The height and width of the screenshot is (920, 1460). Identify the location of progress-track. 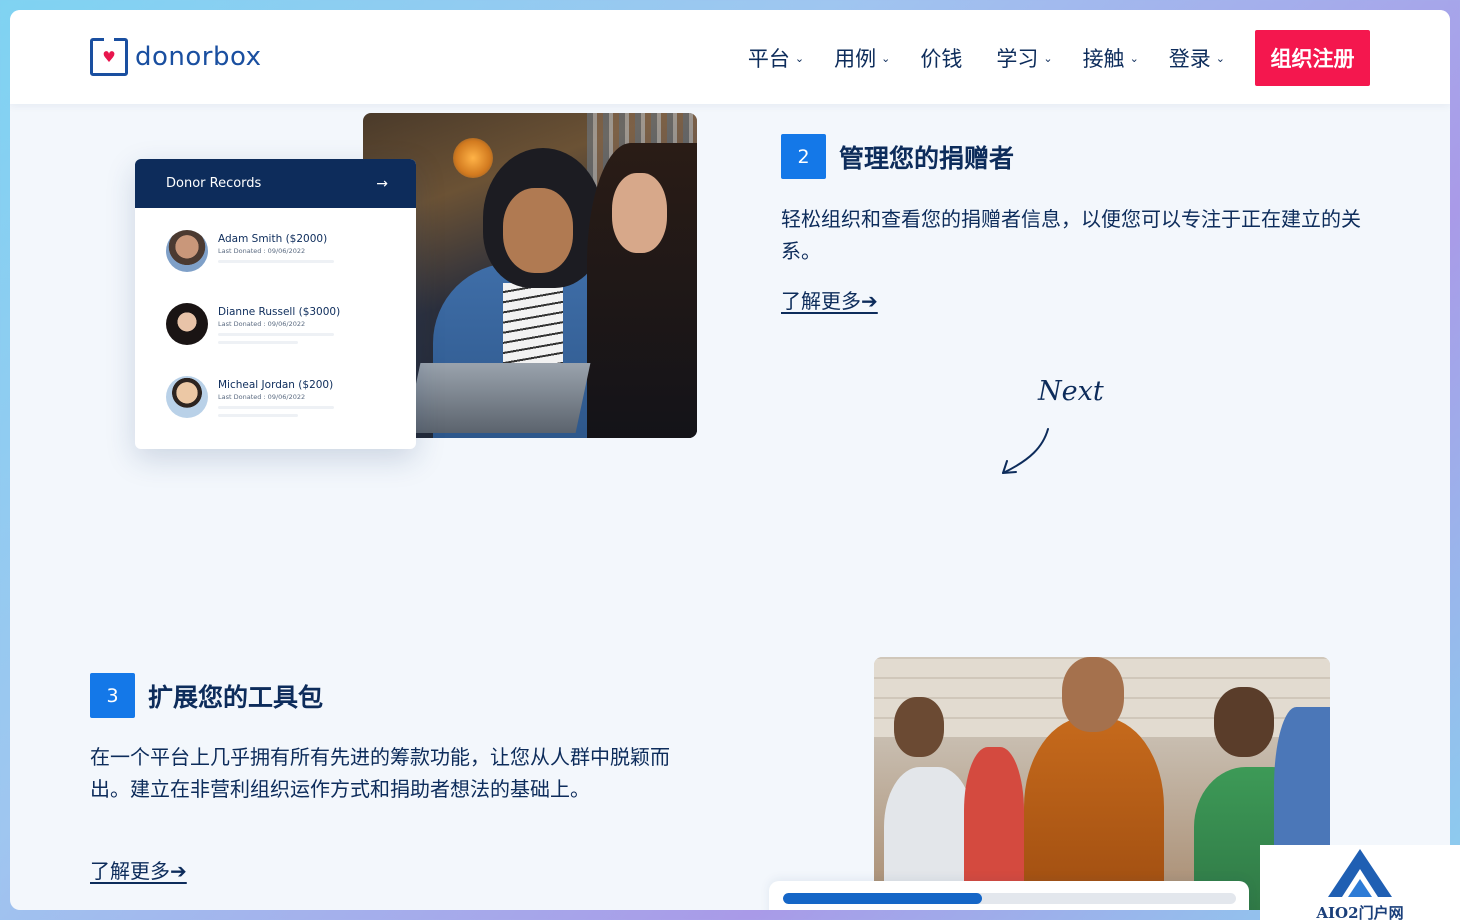
(1009, 898).